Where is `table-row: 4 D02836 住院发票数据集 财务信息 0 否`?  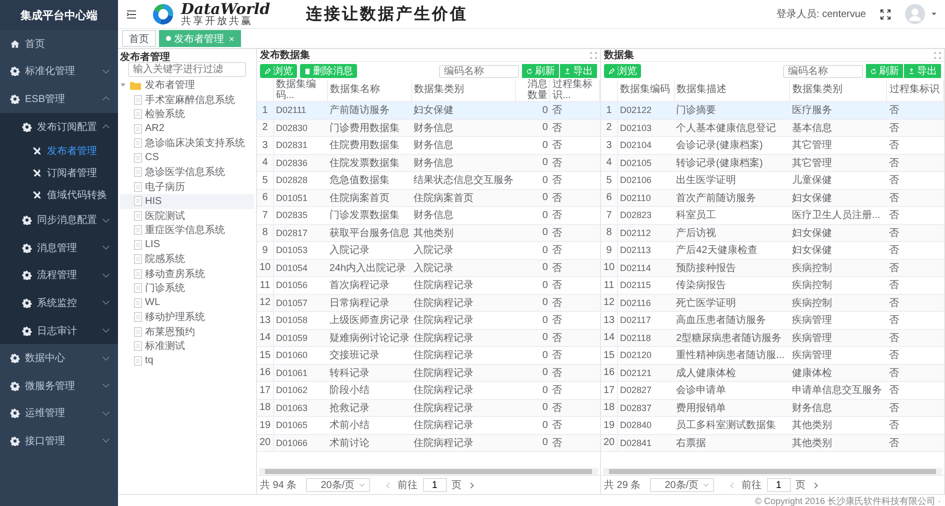 table-row: 4 D02836 住院发票数据集 财务信息 0 否 is located at coordinates (428, 163).